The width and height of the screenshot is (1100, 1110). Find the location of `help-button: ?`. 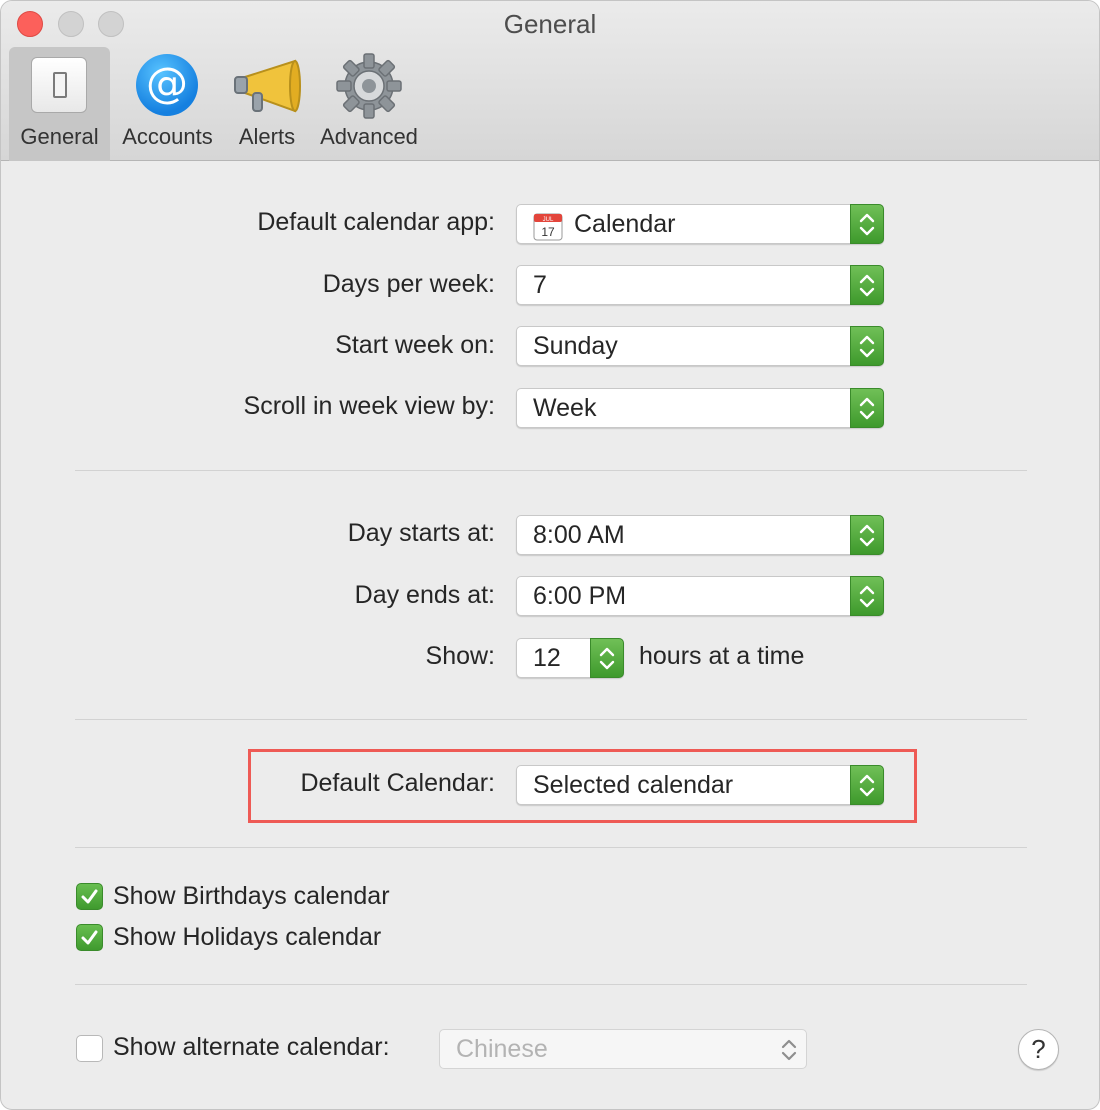

help-button: ? is located at coordinates (1038, 1049).